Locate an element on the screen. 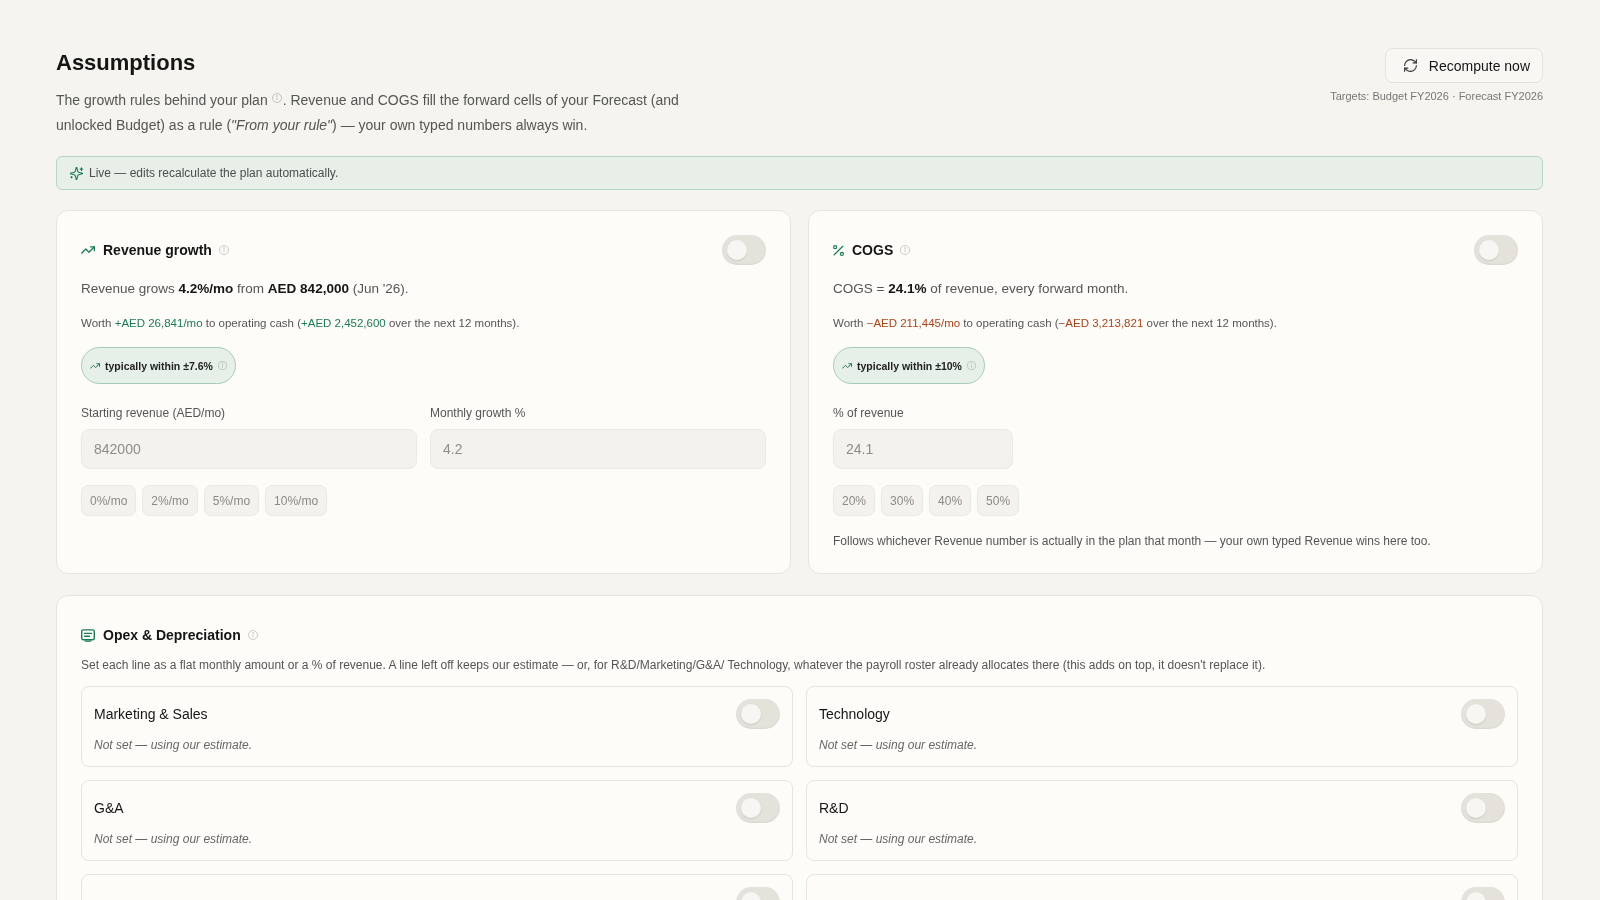 The height and width of the screenshot is (900, 1600). recompute-button: Recompute now is located at coordinates (1463, 65).